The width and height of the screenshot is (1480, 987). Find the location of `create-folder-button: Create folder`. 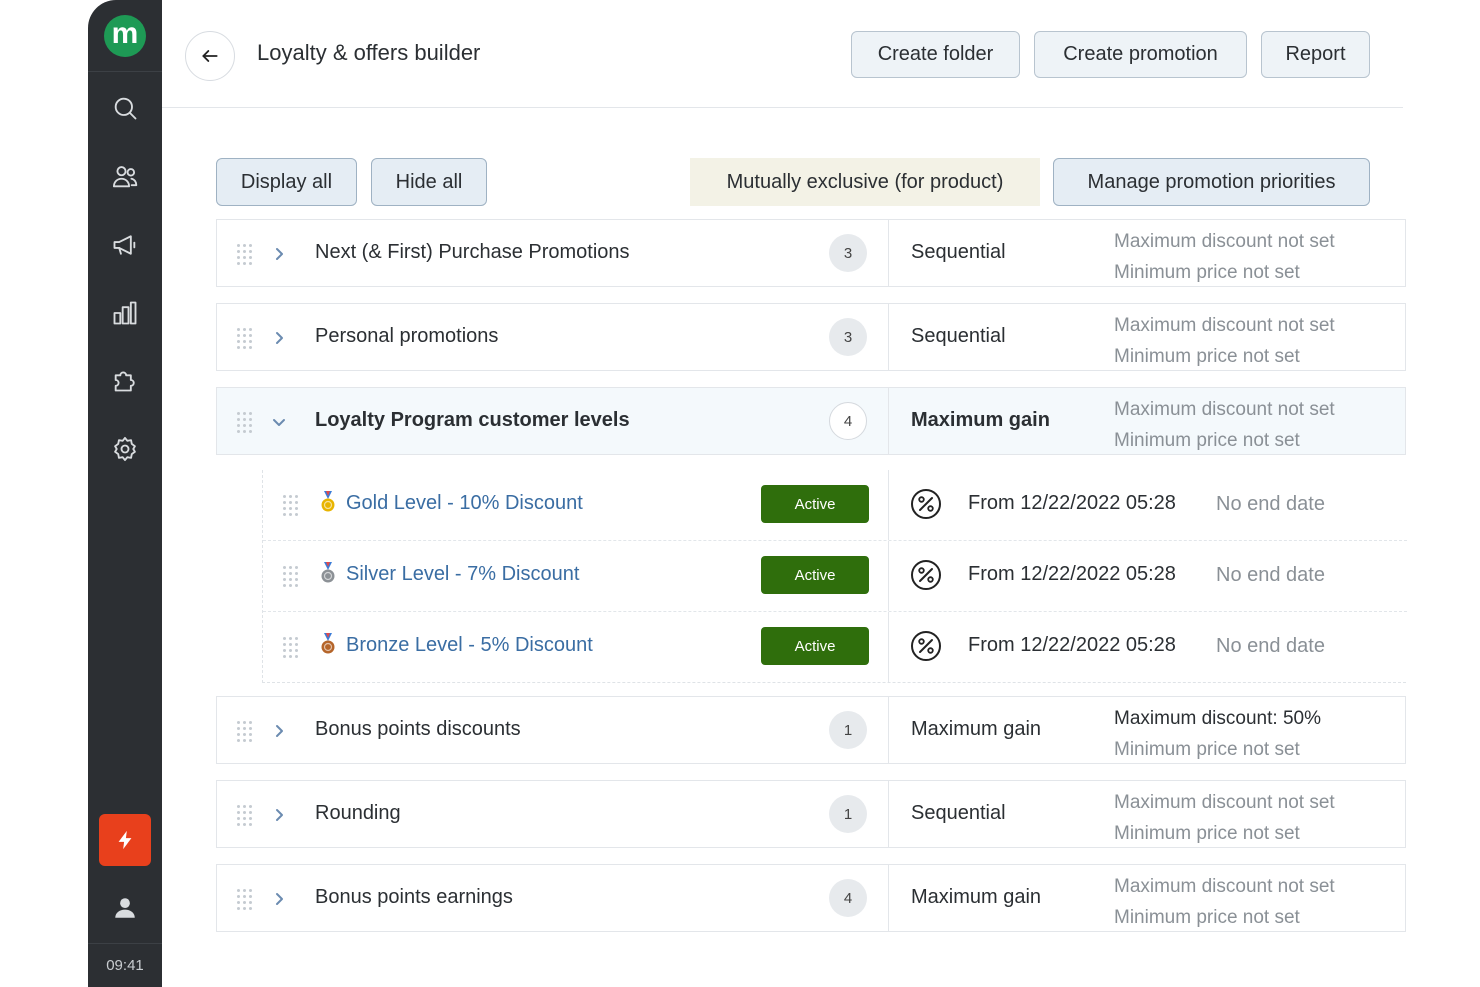

create-folder-button: Create folder is located at coordinates (935, 54).